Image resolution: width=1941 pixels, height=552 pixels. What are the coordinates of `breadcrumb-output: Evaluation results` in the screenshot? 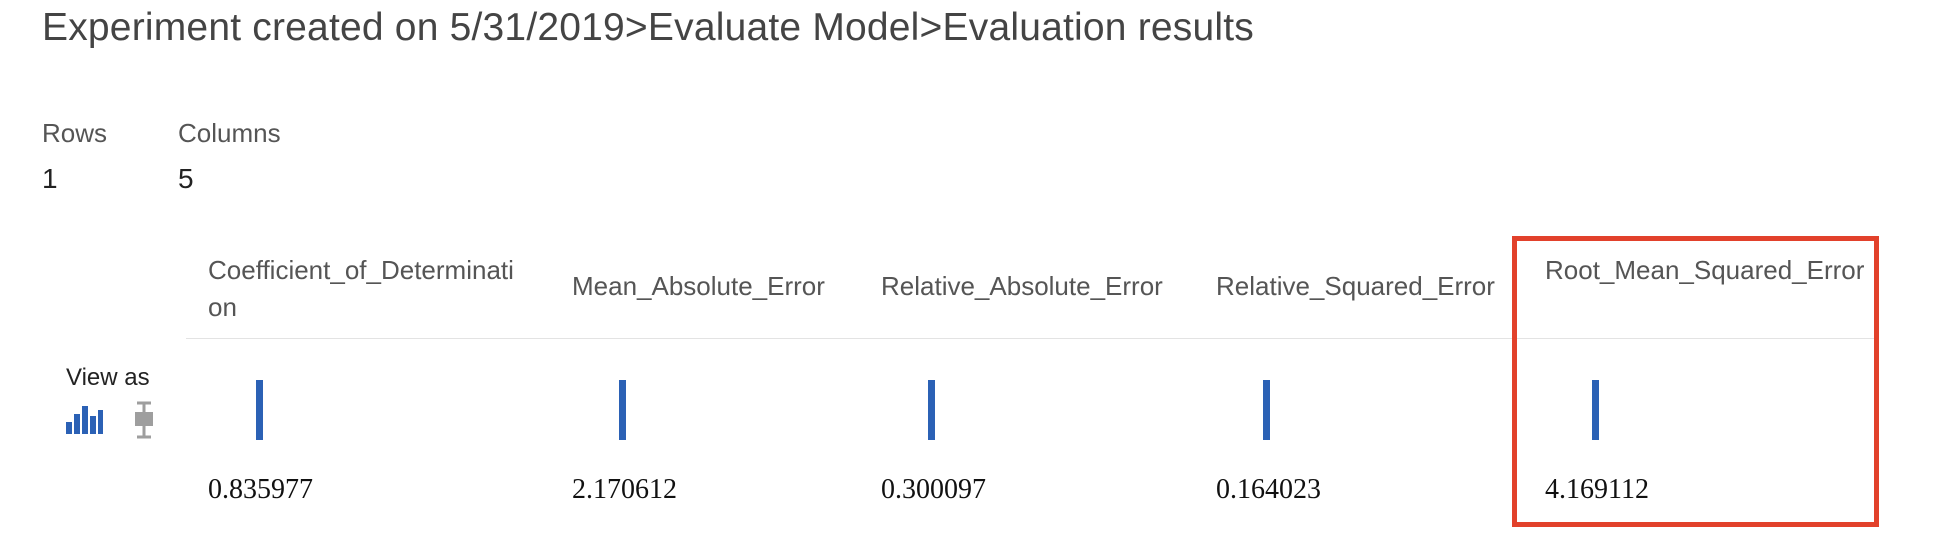 It's located at (1098, 27).